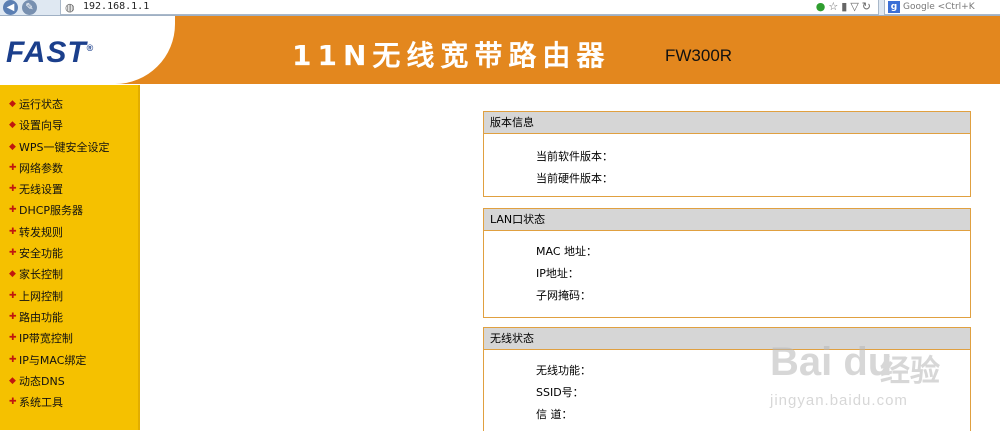  Describe the element at coordinates (557, 273) in the screenshot. I see `ip-label: IP地址：` at that location.